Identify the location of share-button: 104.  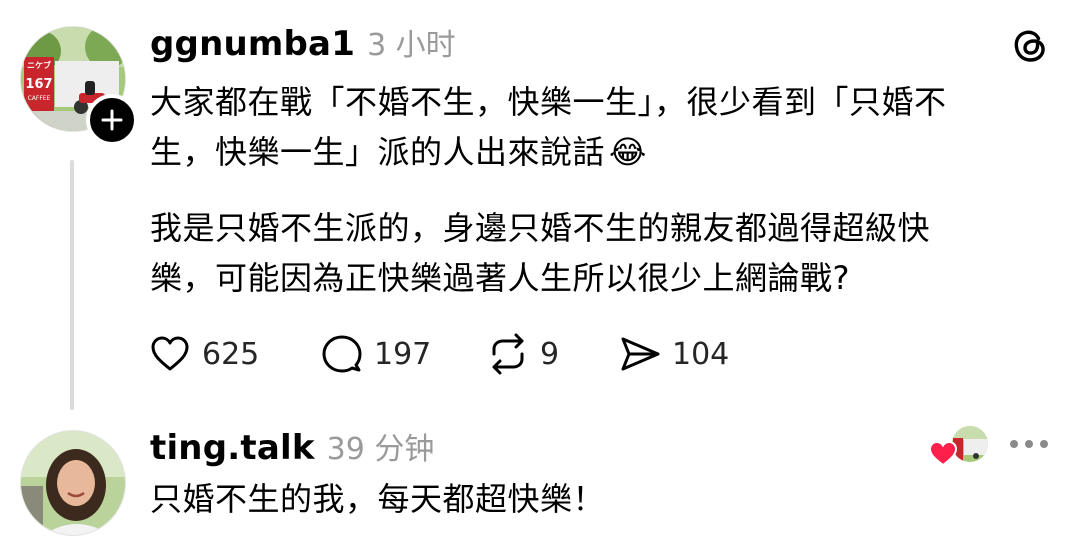
(673, 354).